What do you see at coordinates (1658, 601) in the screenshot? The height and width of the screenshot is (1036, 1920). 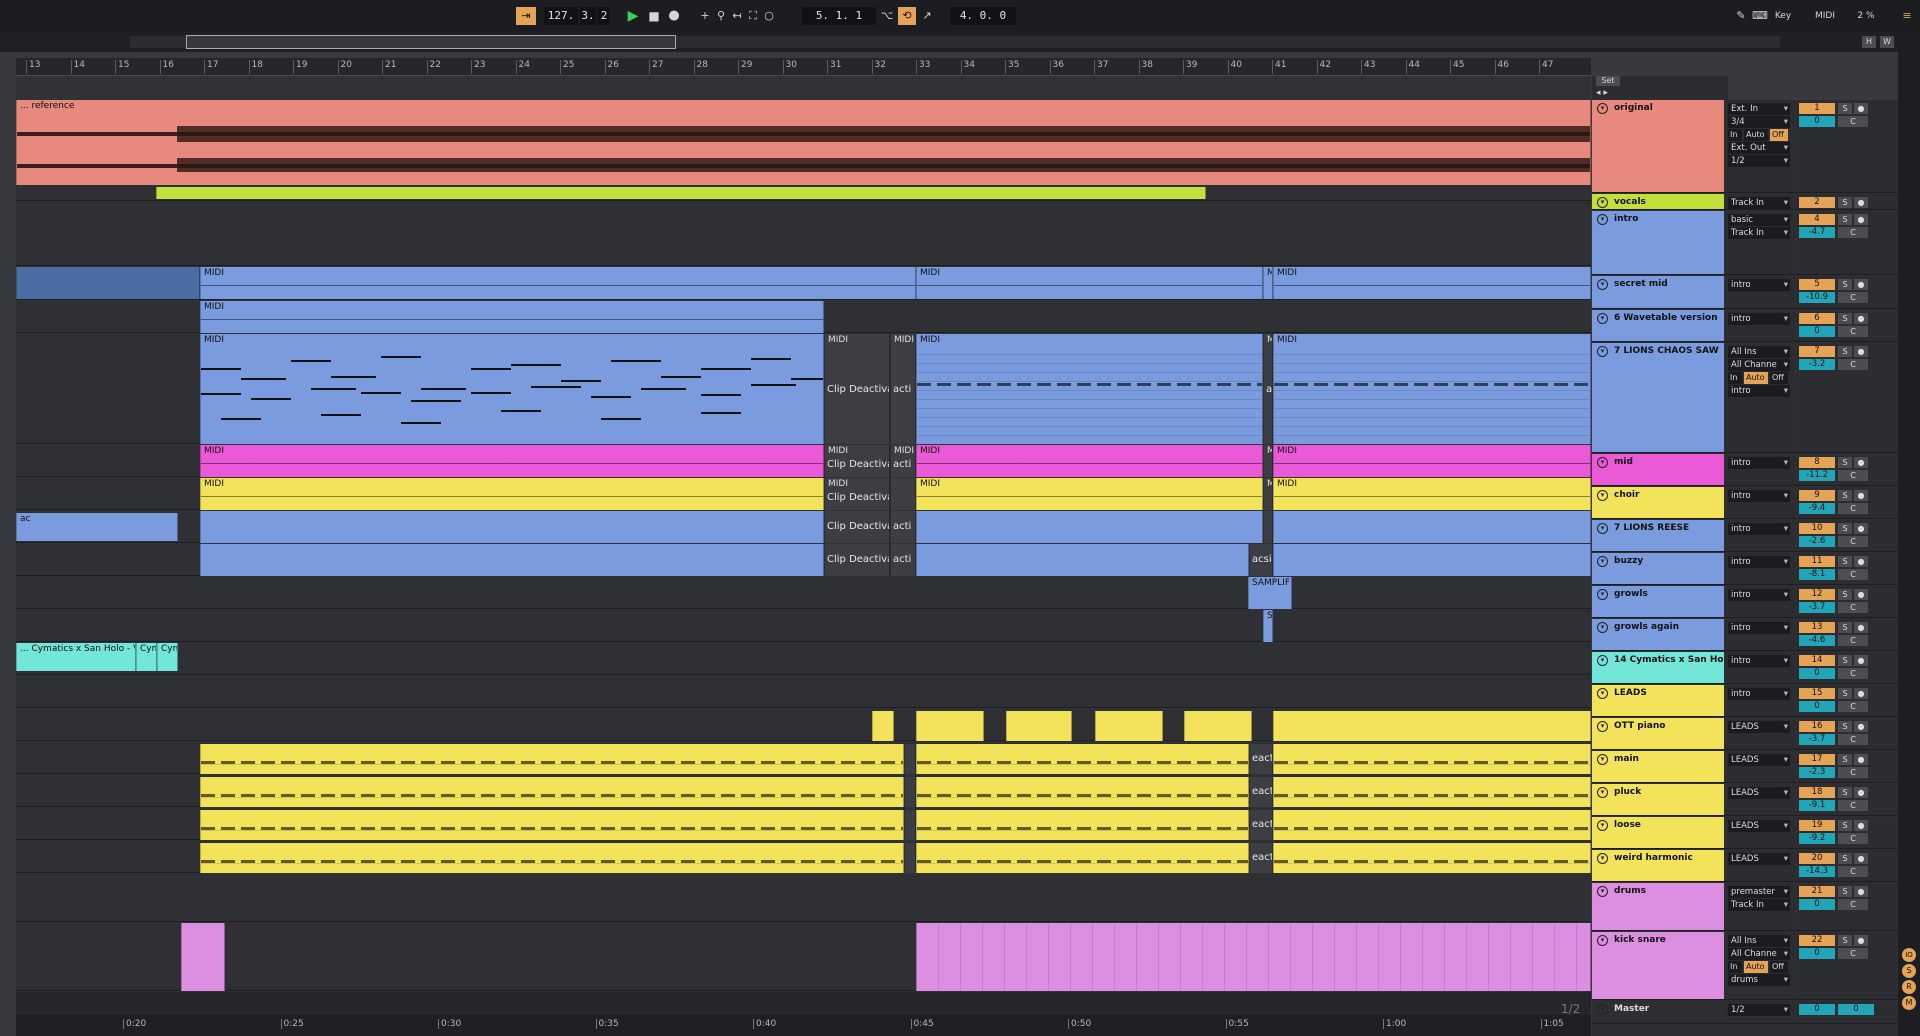 I see `track-name: ▾ growls` at bounding box center [1658, 601].